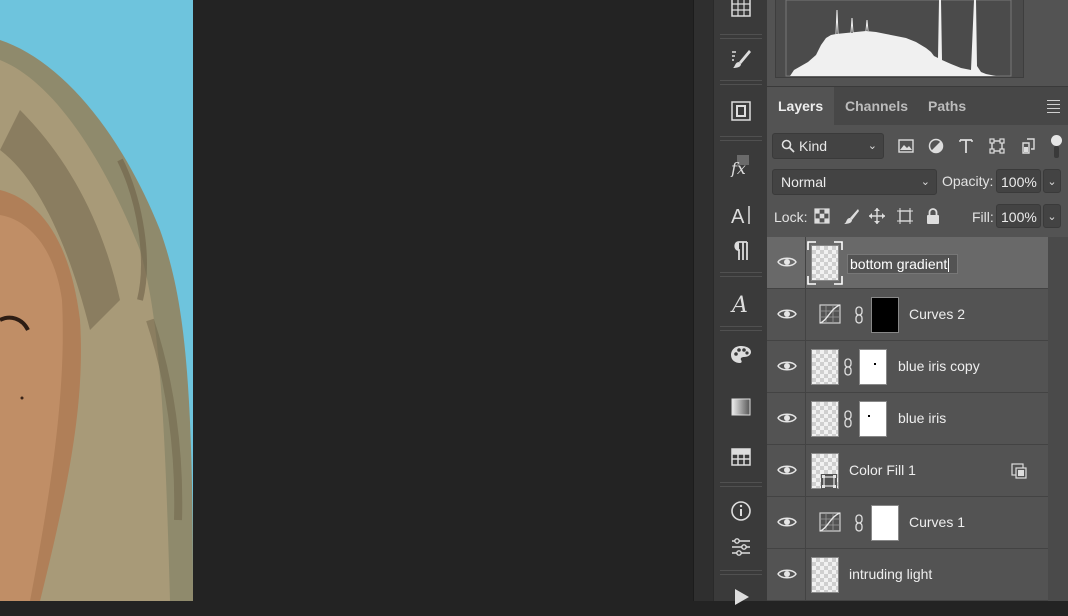 The image size is (1068, 616). I want to click on character-icon: A, so click(741, 215).